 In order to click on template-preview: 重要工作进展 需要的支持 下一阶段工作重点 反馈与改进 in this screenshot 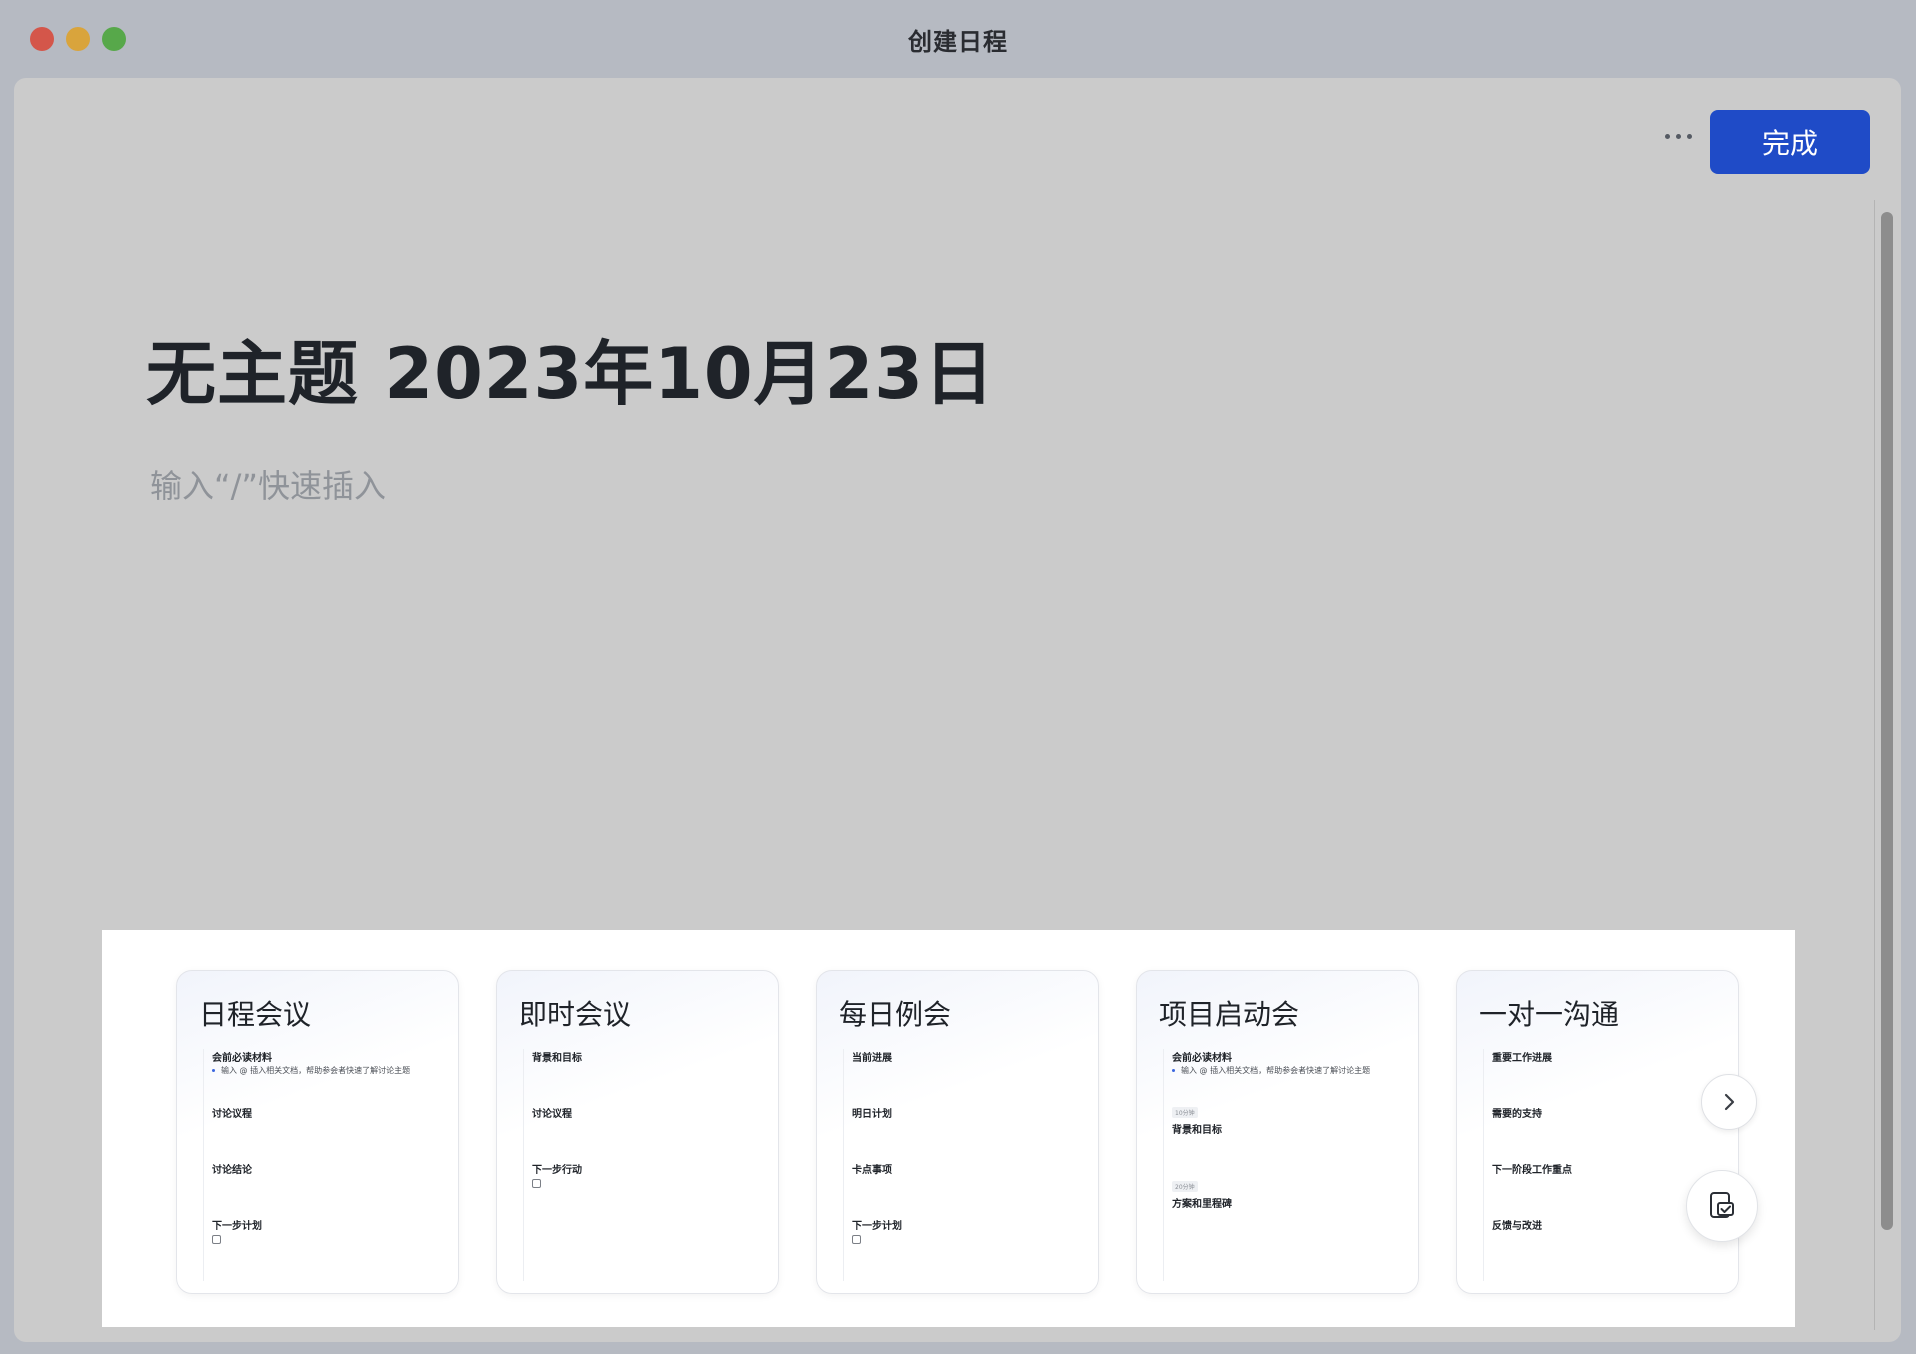, I will do `click(1602, 1165)`.